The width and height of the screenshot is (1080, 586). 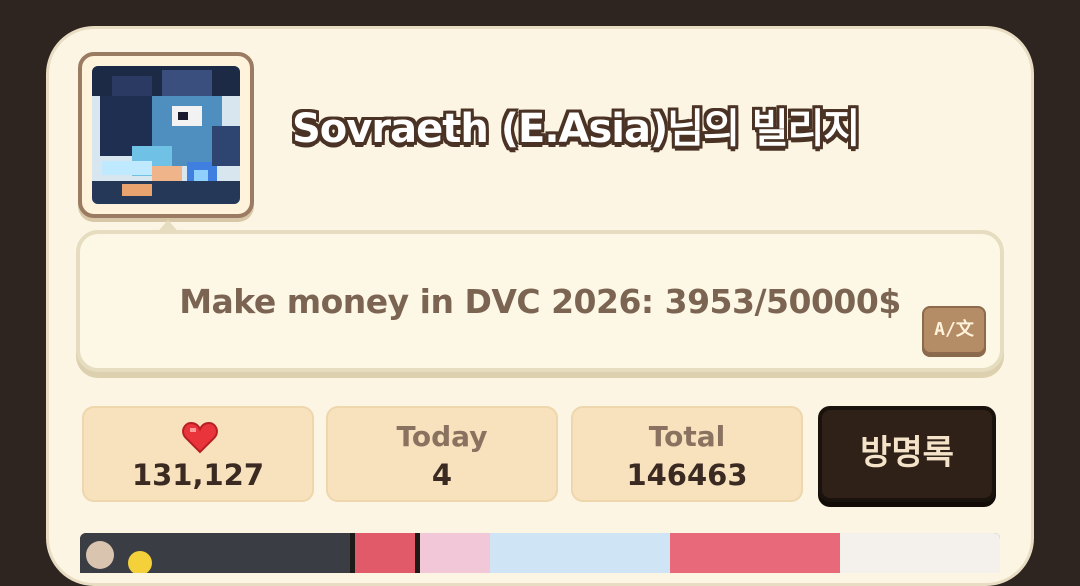 I want to click on today-label: Today, so click(x=442, y=436).